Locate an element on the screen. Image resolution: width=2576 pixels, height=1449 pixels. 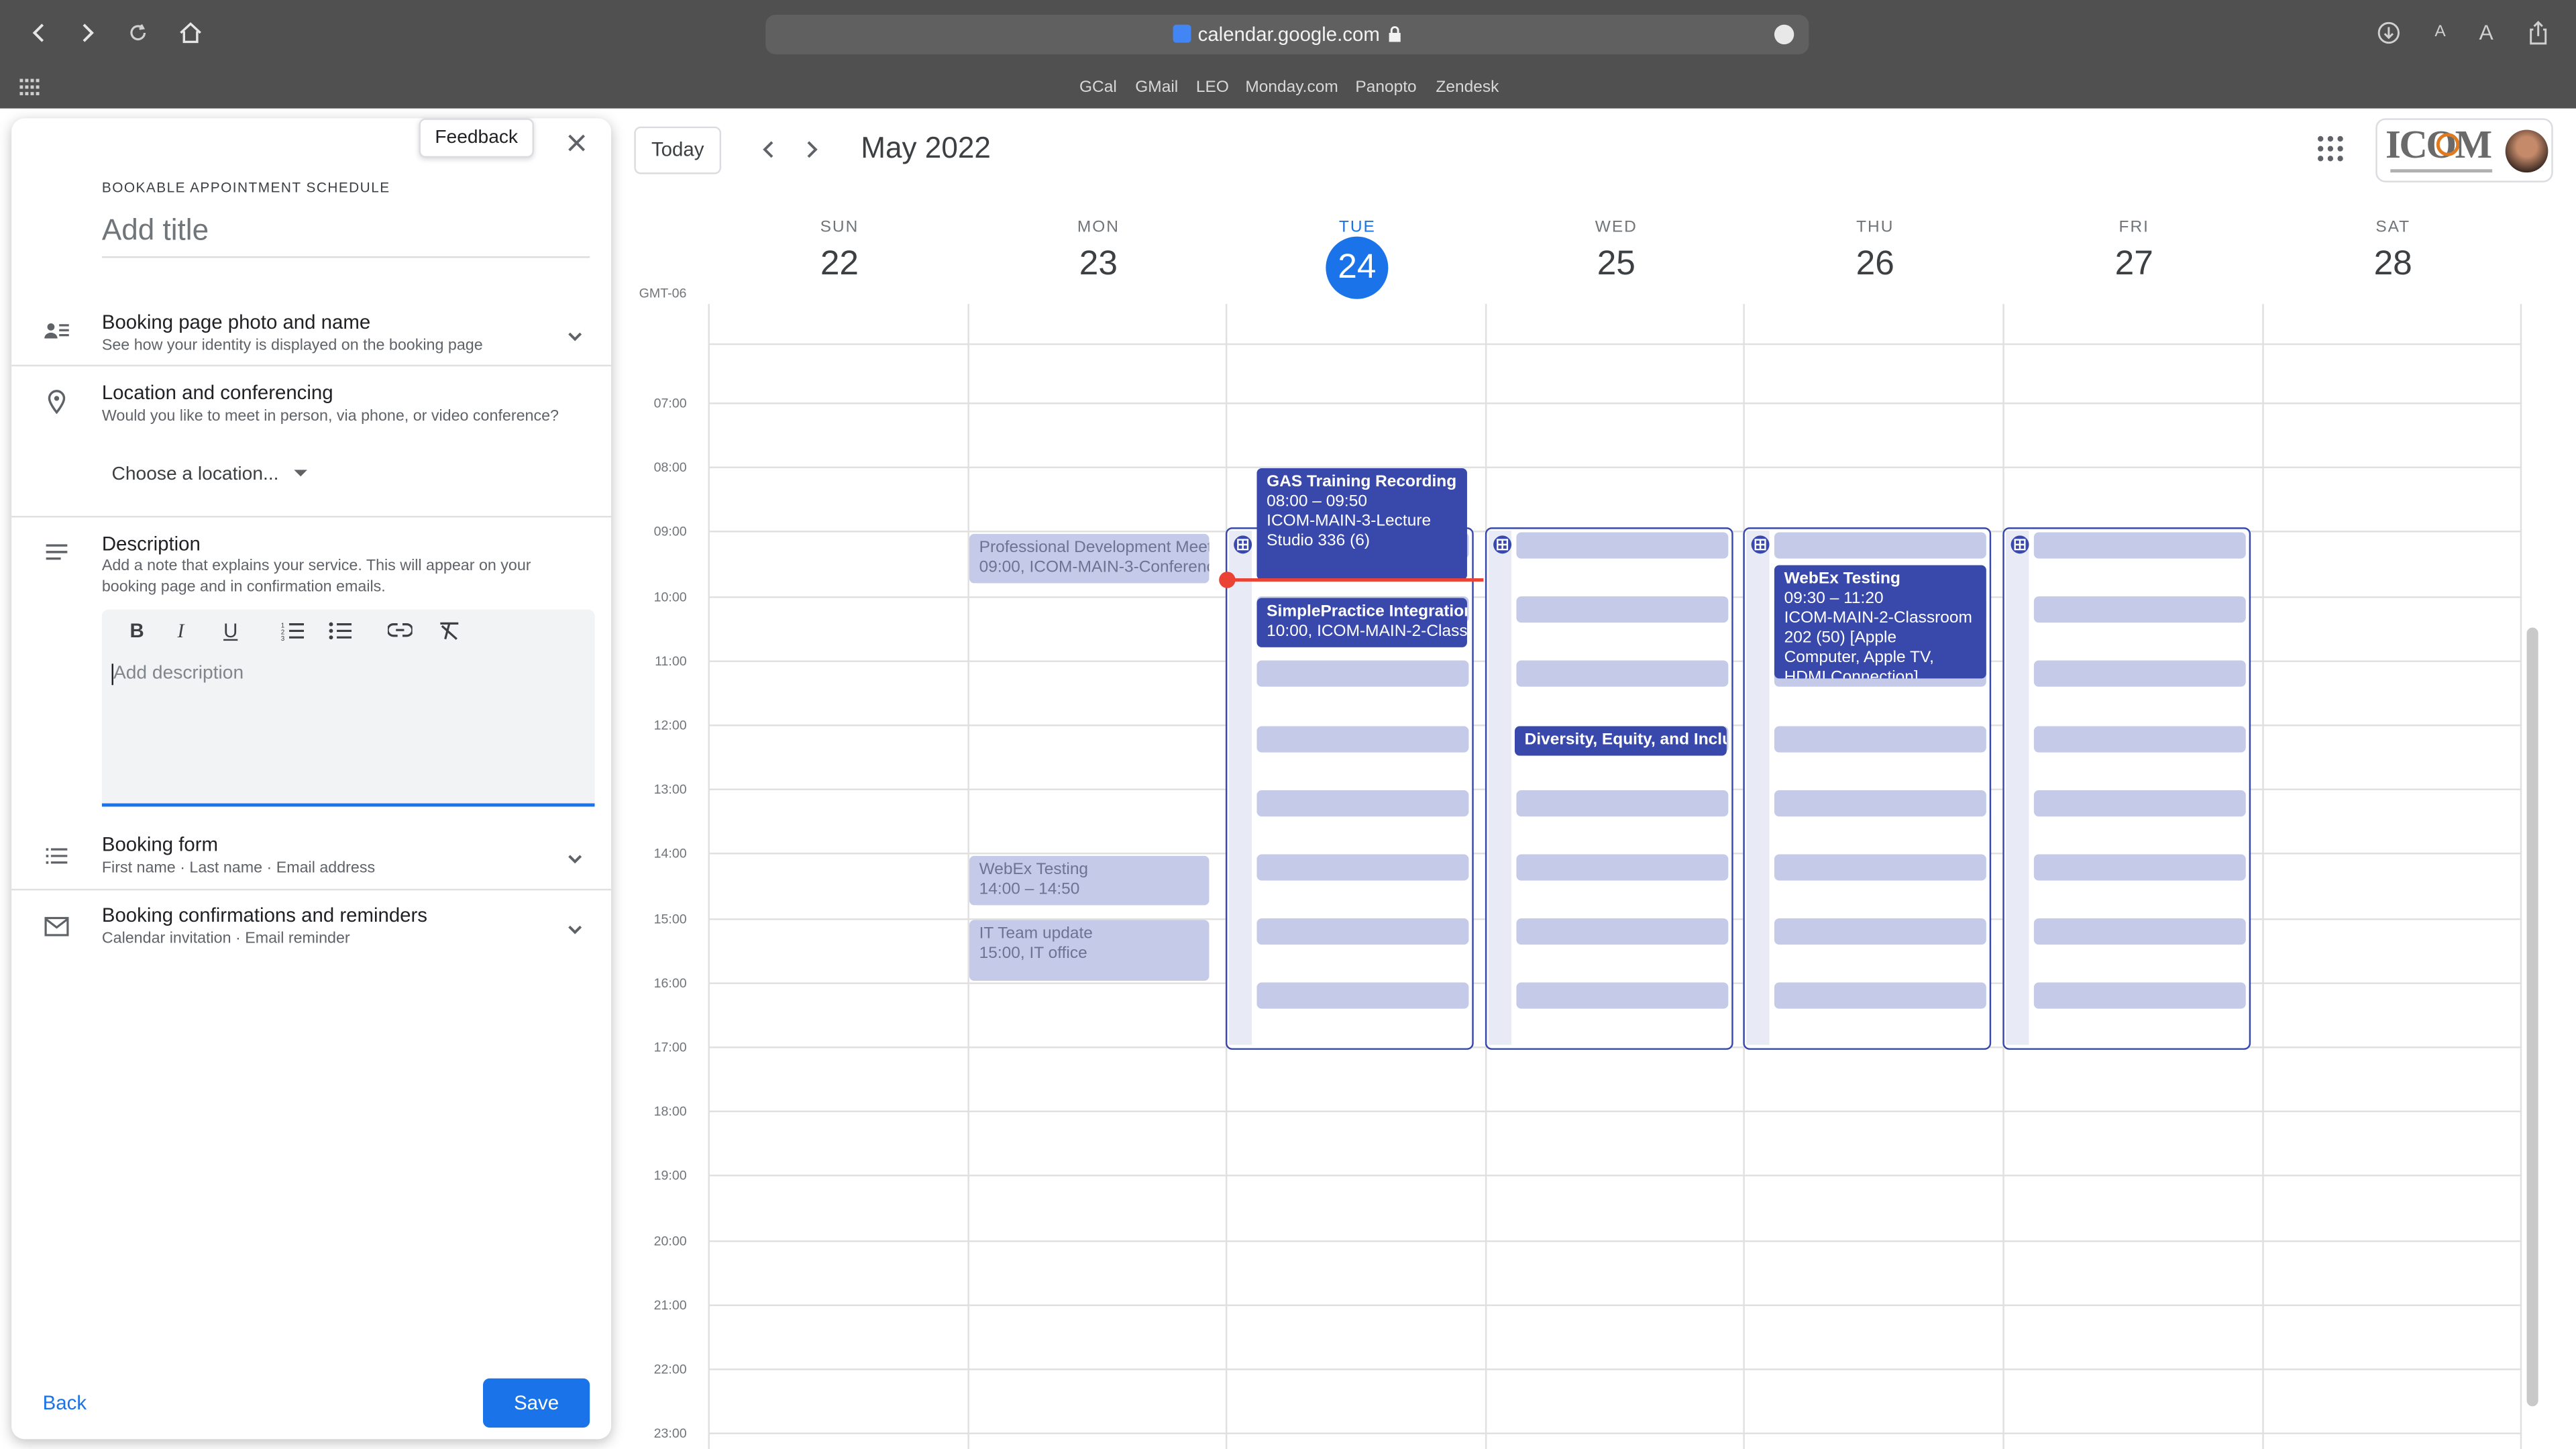
lock-icon is located at coordinates (1394, 34).